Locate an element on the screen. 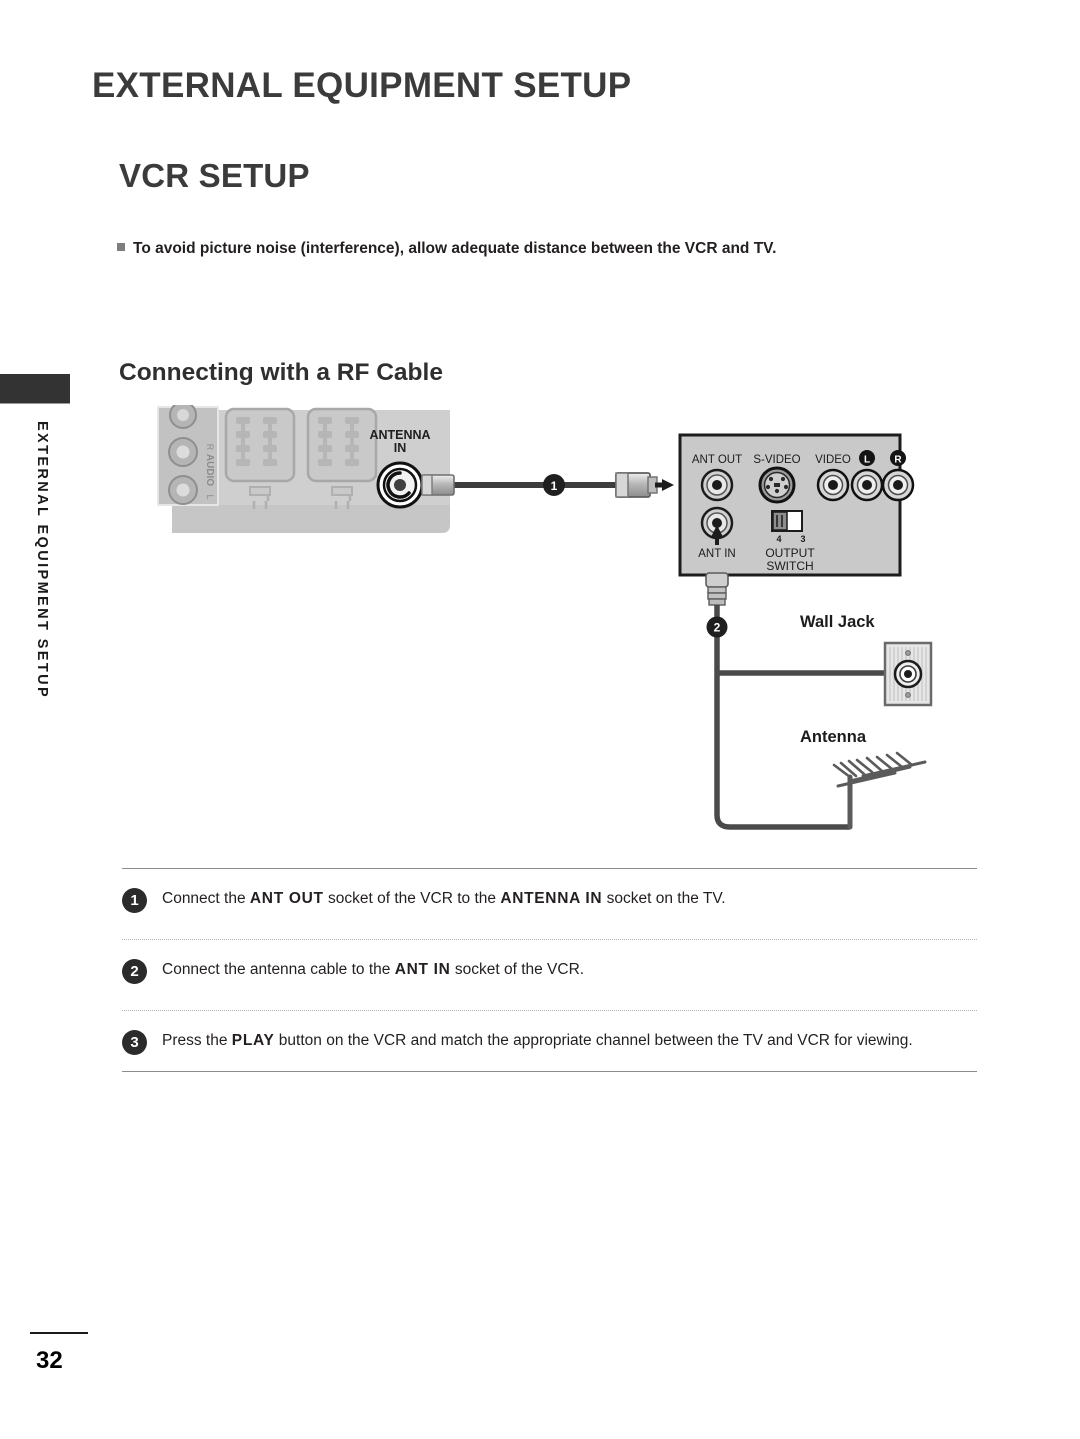  callout-marker-2: 2 is located at coordinates (717, 627).